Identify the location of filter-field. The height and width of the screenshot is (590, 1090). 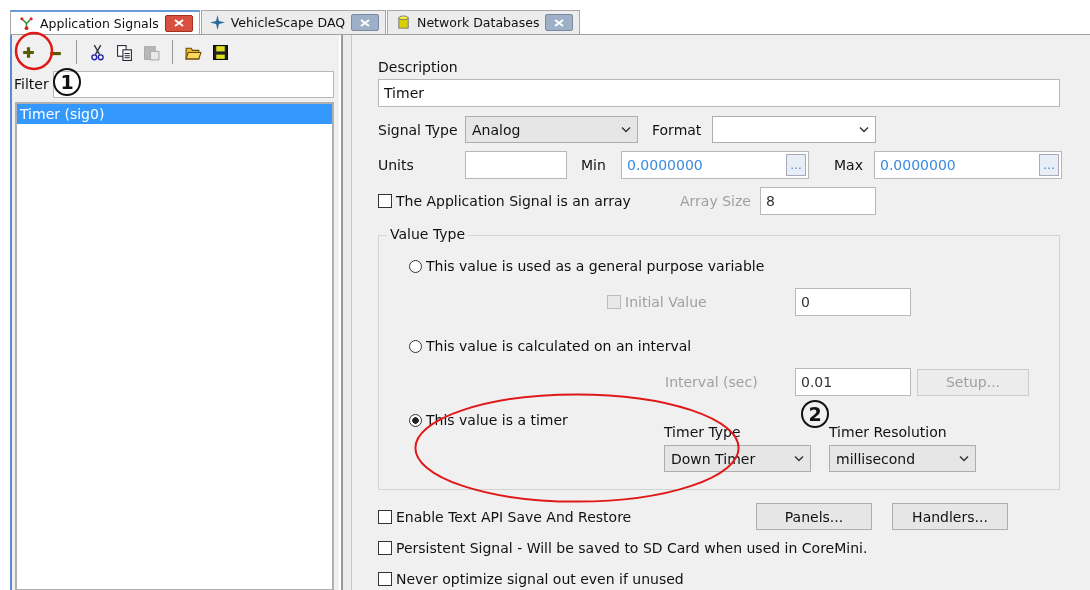
(193, 84).